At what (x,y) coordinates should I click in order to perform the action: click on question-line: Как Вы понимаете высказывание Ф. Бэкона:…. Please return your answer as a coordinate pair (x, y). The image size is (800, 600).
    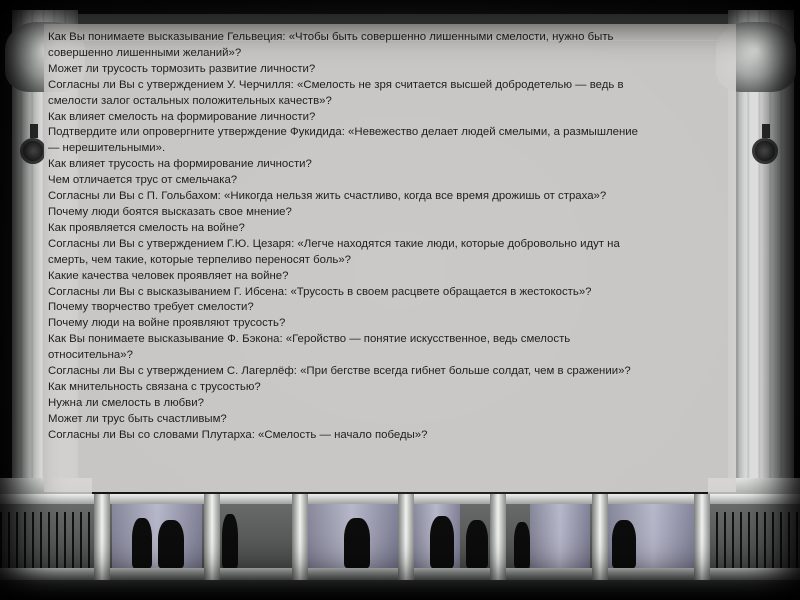
    Looking at the image, I should click on (309, 339).